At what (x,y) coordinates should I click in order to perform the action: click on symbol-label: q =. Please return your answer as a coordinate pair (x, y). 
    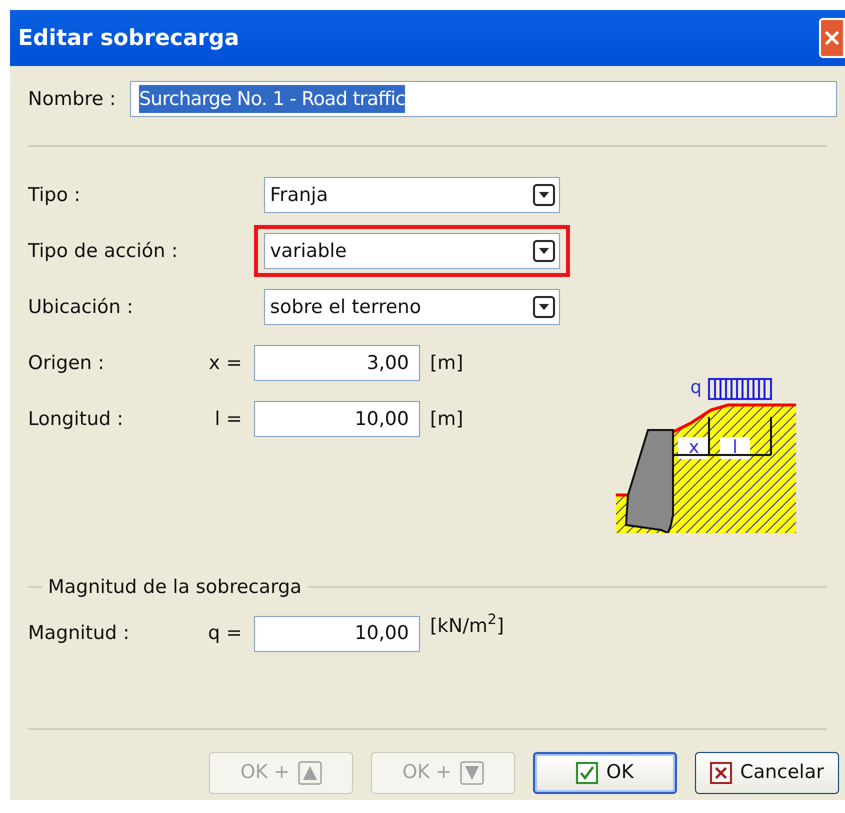
    Looking at the image, I should click on (224, 633).